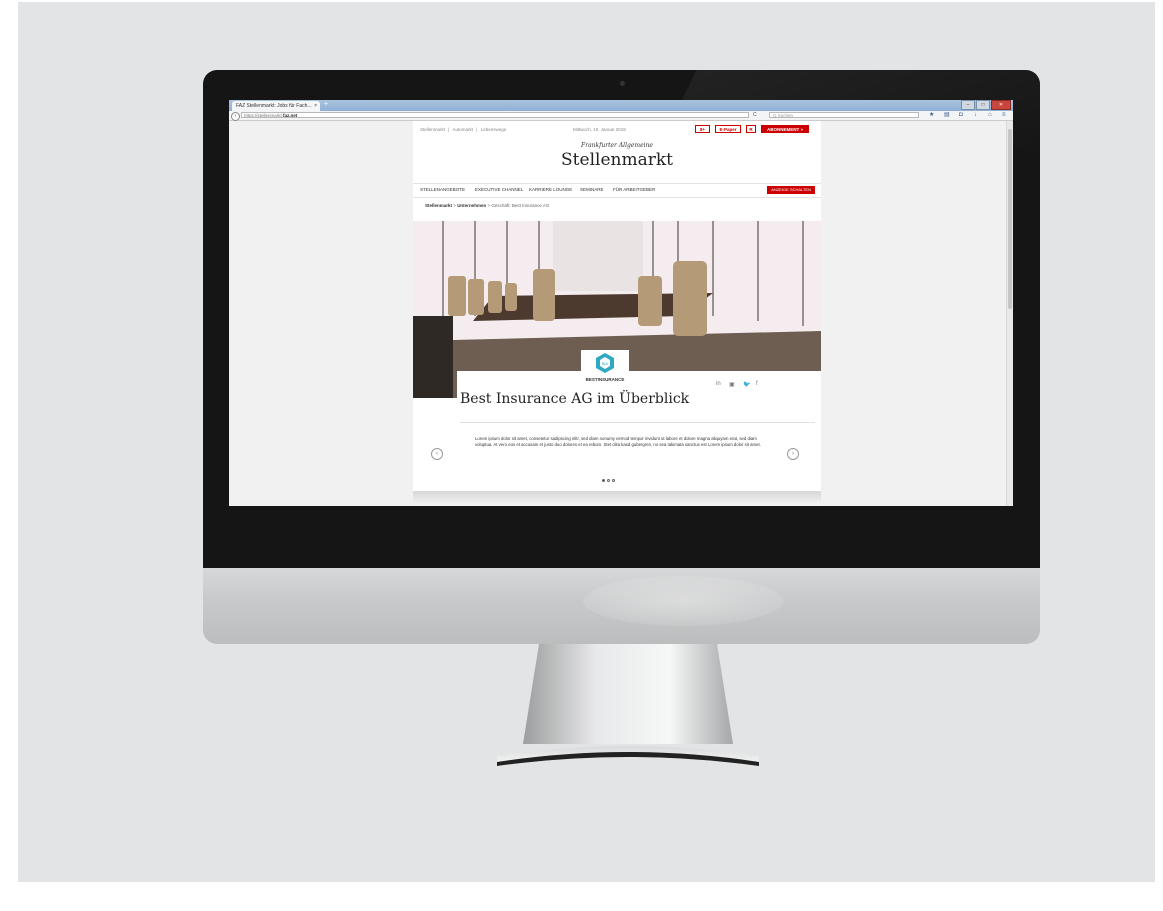 The image size is (1163, 911). I want to click on window-controls: – □ ✕, so click(986, 105).